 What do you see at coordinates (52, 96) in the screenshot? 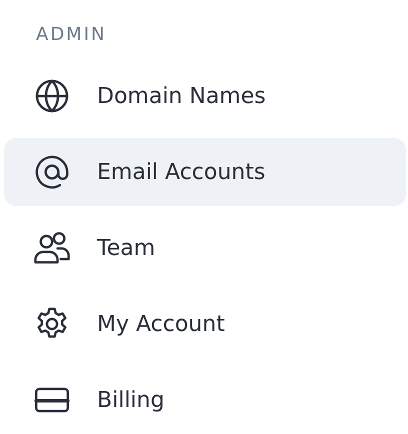
I see `globe-icon` at bounding box center [52, 96].